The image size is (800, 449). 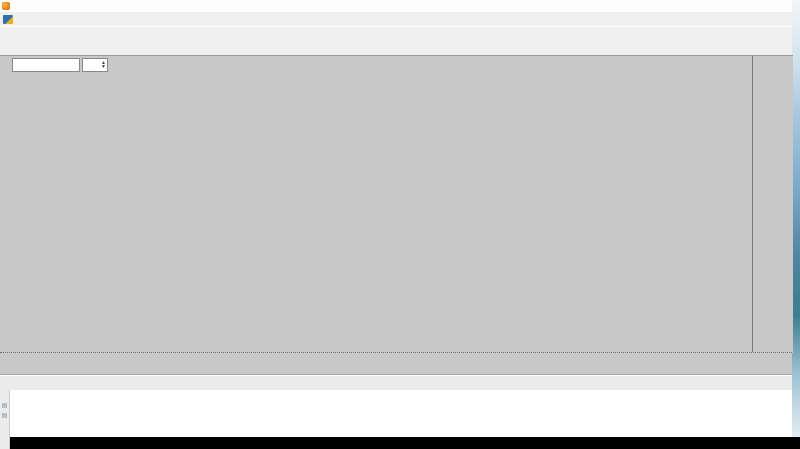 I want to click on spinner-arrows-icon: ▲ ▼, so click(x=103, y=65).